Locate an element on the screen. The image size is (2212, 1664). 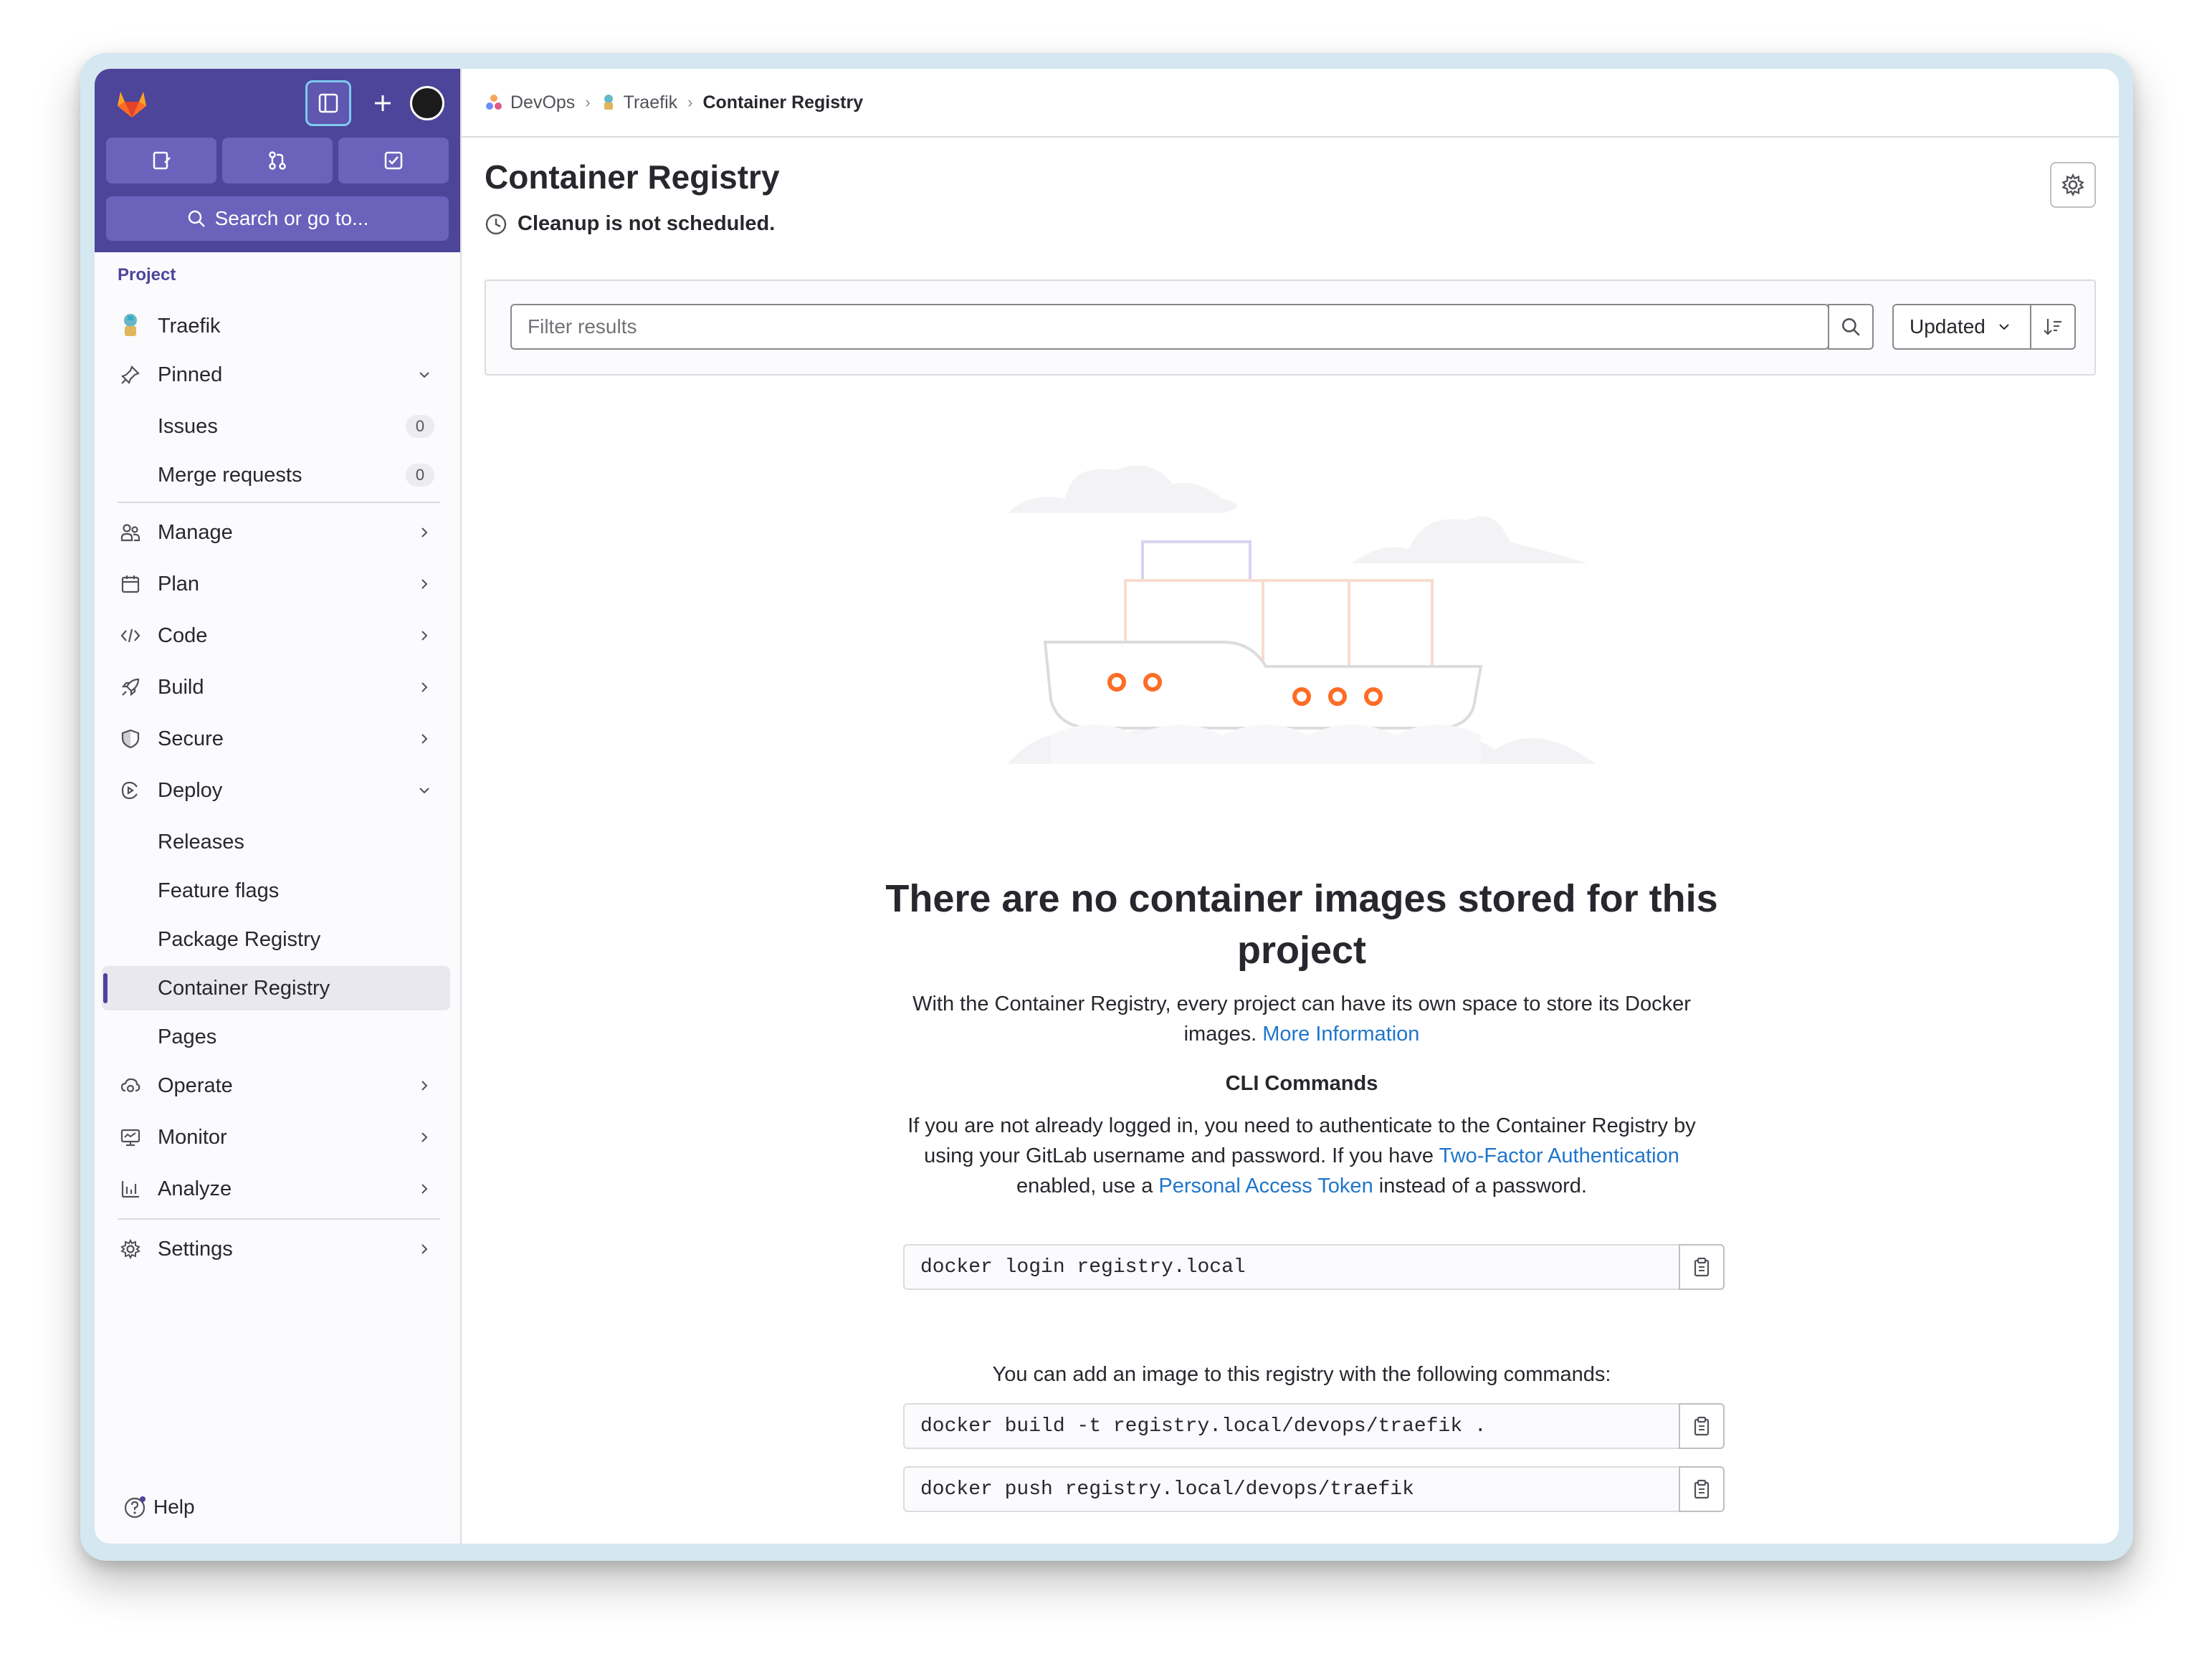
merge-requests-button is located at coordinates (278, 160).